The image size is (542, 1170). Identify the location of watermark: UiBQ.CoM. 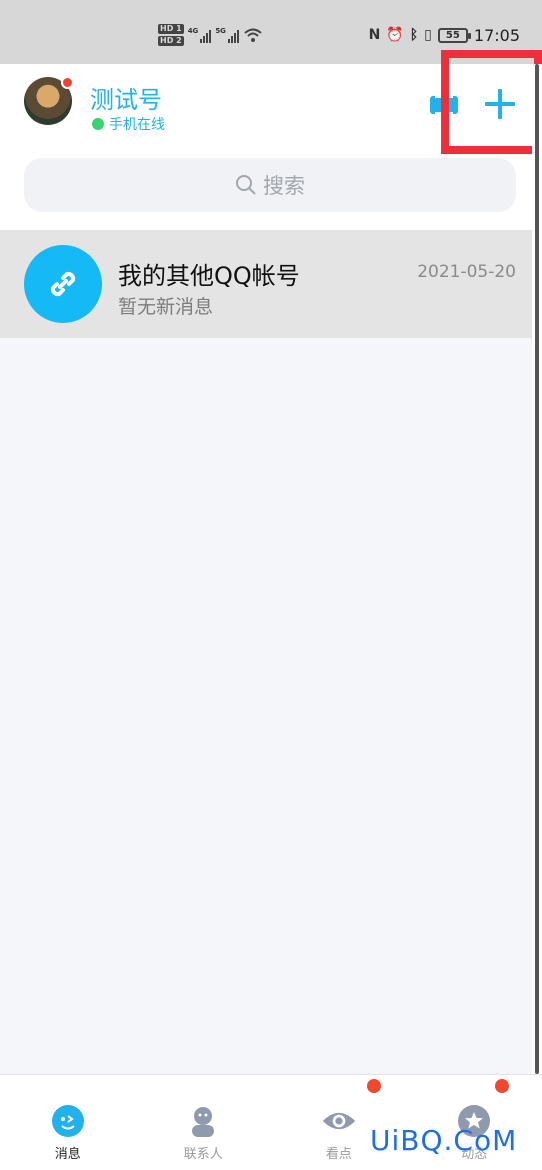
(444, 1140).